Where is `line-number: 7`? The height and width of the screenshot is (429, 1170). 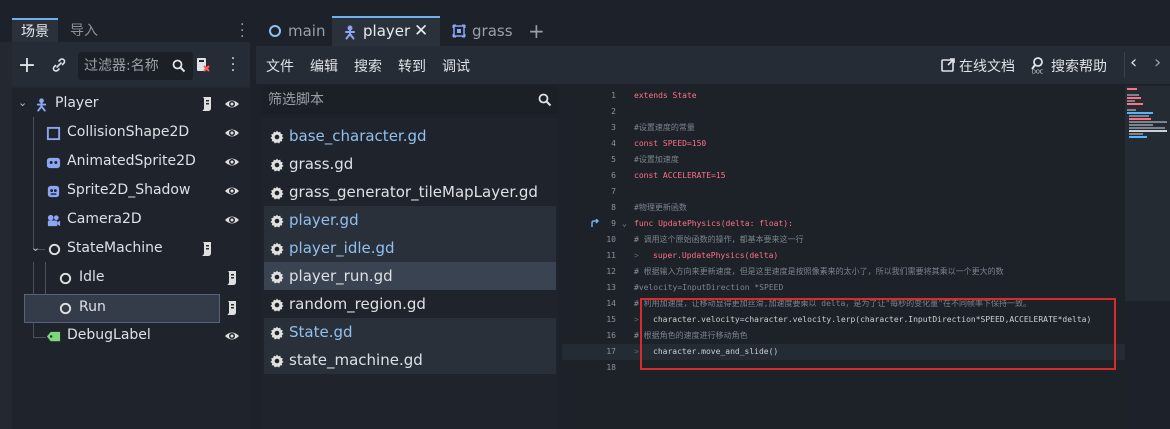 line-number: 7 is located at coordinates (613, 191).